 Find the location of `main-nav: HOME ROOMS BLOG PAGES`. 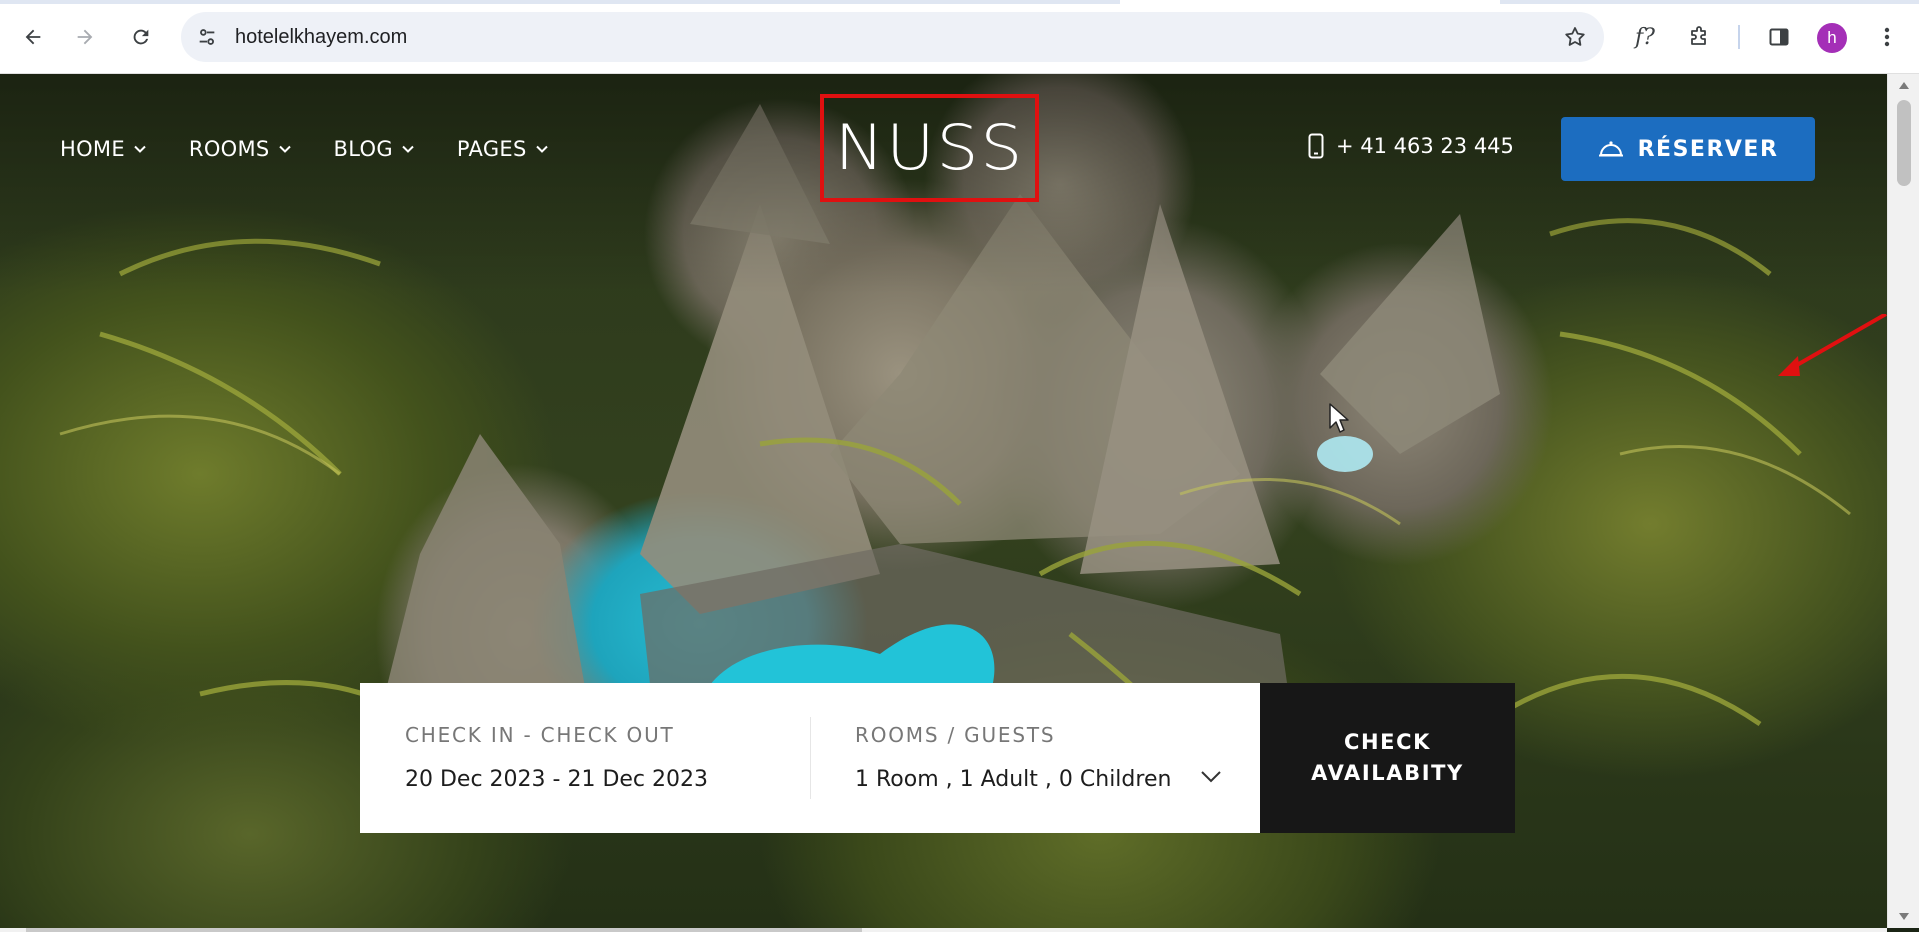

main-nav: HOME ROOMS BLOG PAGES is located at coordinates (325, 149).